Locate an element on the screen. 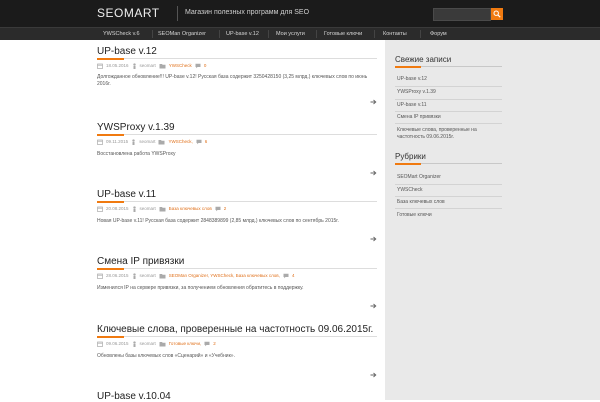 The height and width of the screenshot is (402, 600). post-title: UP-base v.11 is located at coordinates (126, 194).